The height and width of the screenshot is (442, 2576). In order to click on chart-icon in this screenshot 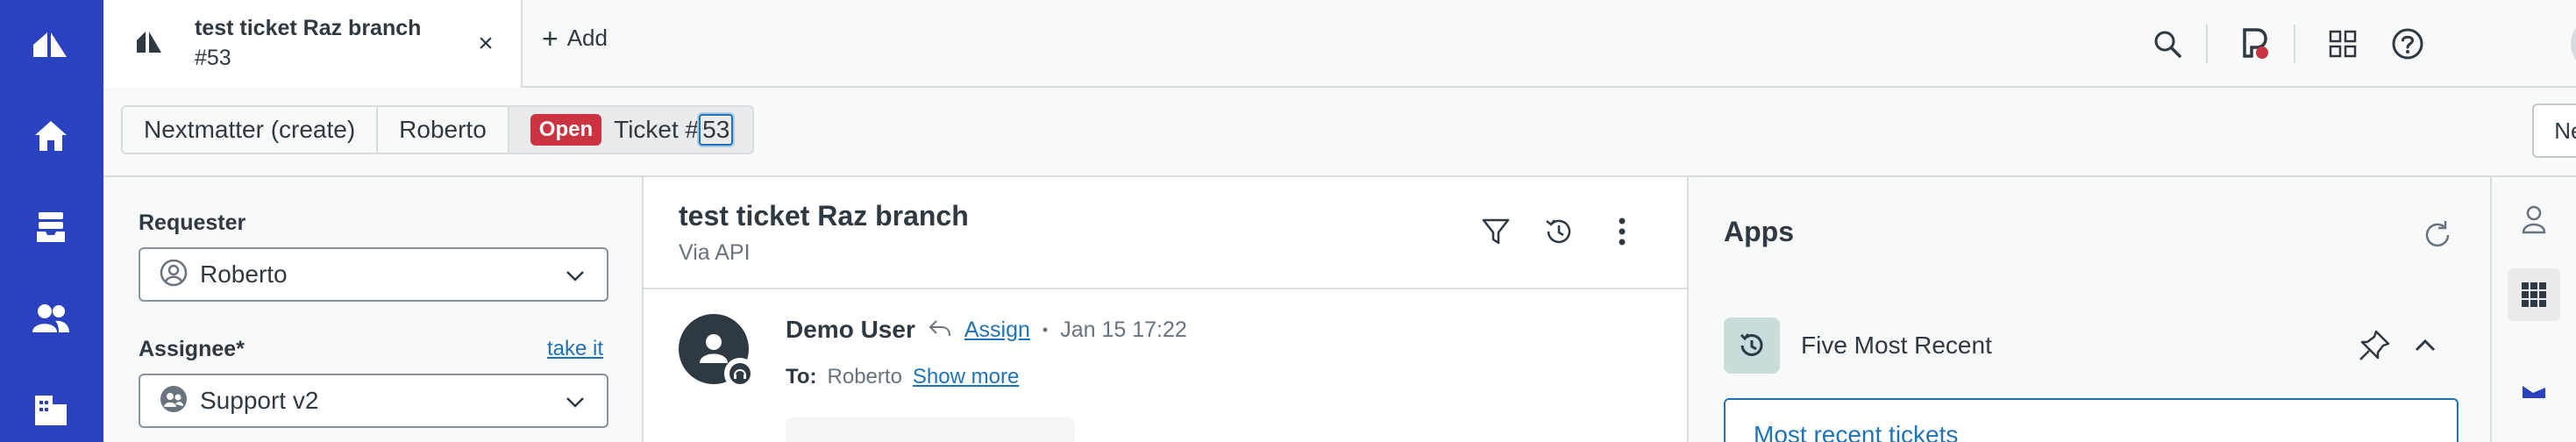, I will do `click(2534, 389)`.